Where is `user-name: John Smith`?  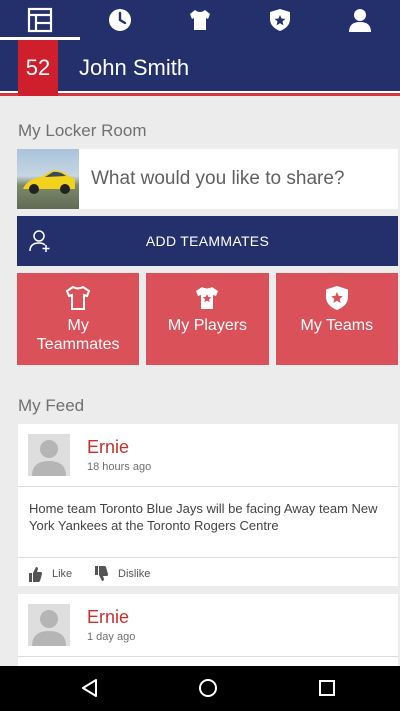 user-name: John Smith is located at coordinates (134, 68).